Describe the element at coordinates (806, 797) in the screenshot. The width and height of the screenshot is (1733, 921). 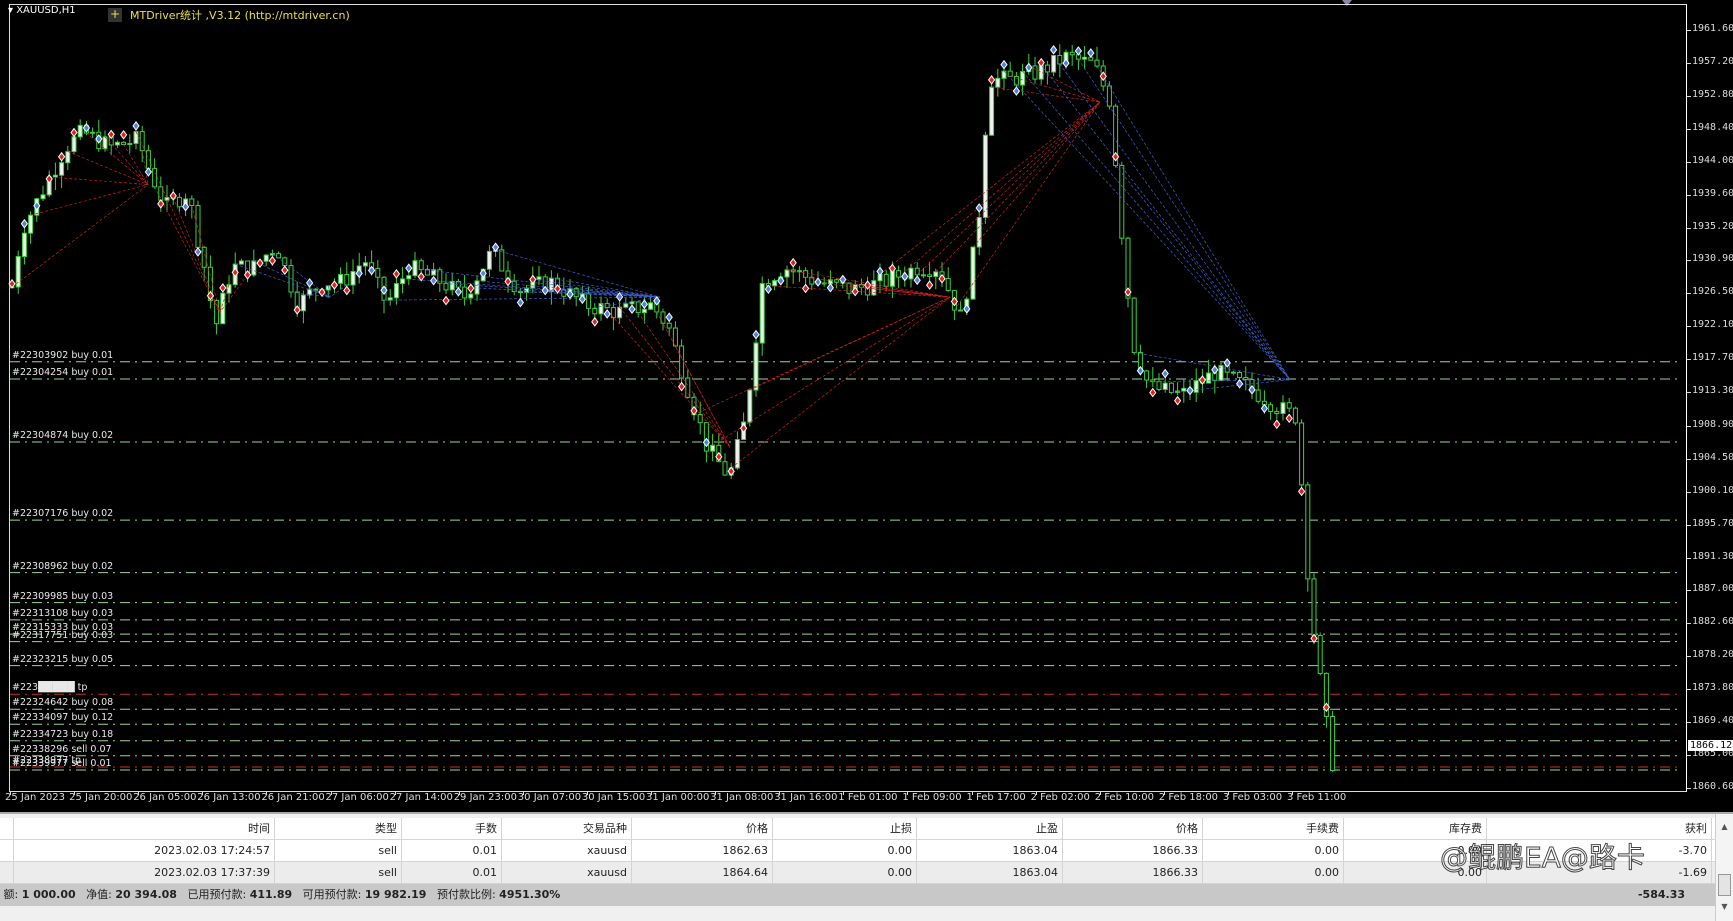
I see `time-axis-label: 31 Jan 16:00` at that location.